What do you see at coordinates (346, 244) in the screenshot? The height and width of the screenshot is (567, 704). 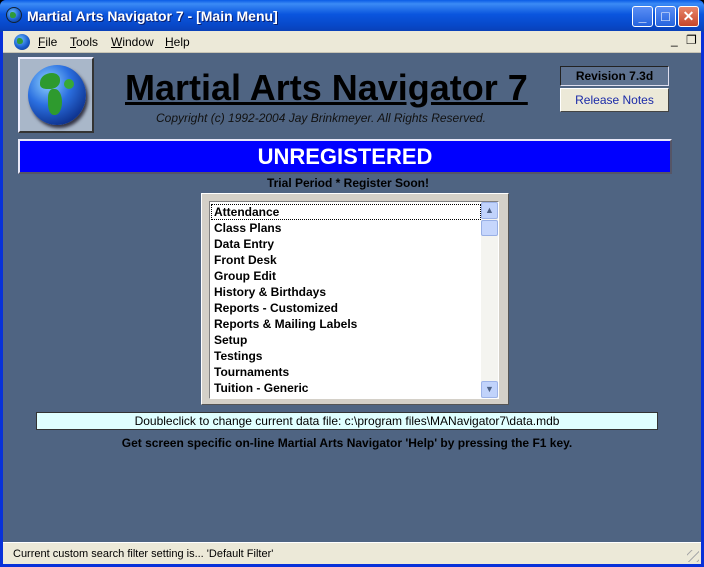 I see `list-item-data-entry: Data Entry` at bounding box center [346, 244].